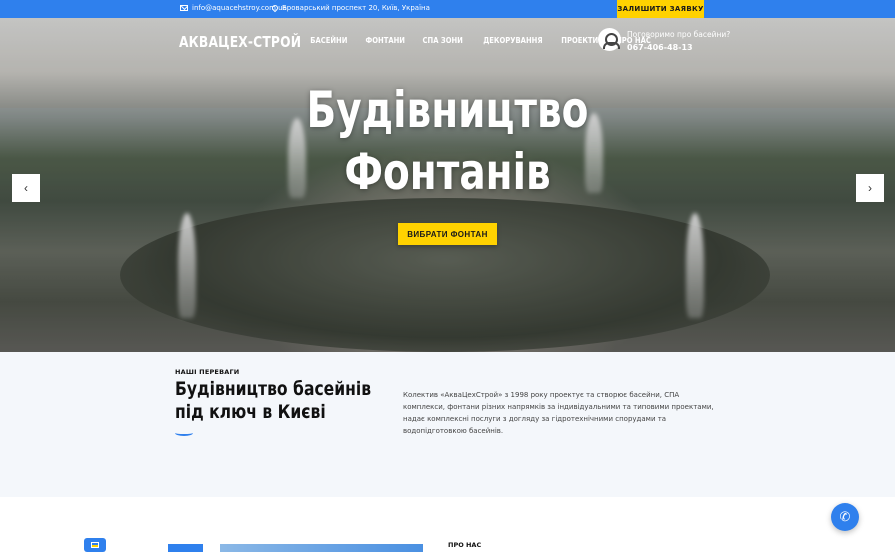 The height and width of the screenshot is (552, 895). I want to click on consult-block: Поговоримо про басейни? 067-406-48-13, so click(664, 41).